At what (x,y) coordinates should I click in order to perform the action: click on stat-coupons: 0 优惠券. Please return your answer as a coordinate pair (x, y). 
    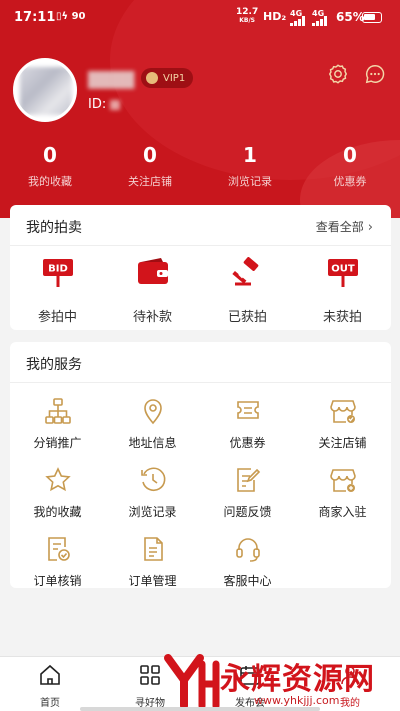
    Looking at the image, I should click on (350, 168).